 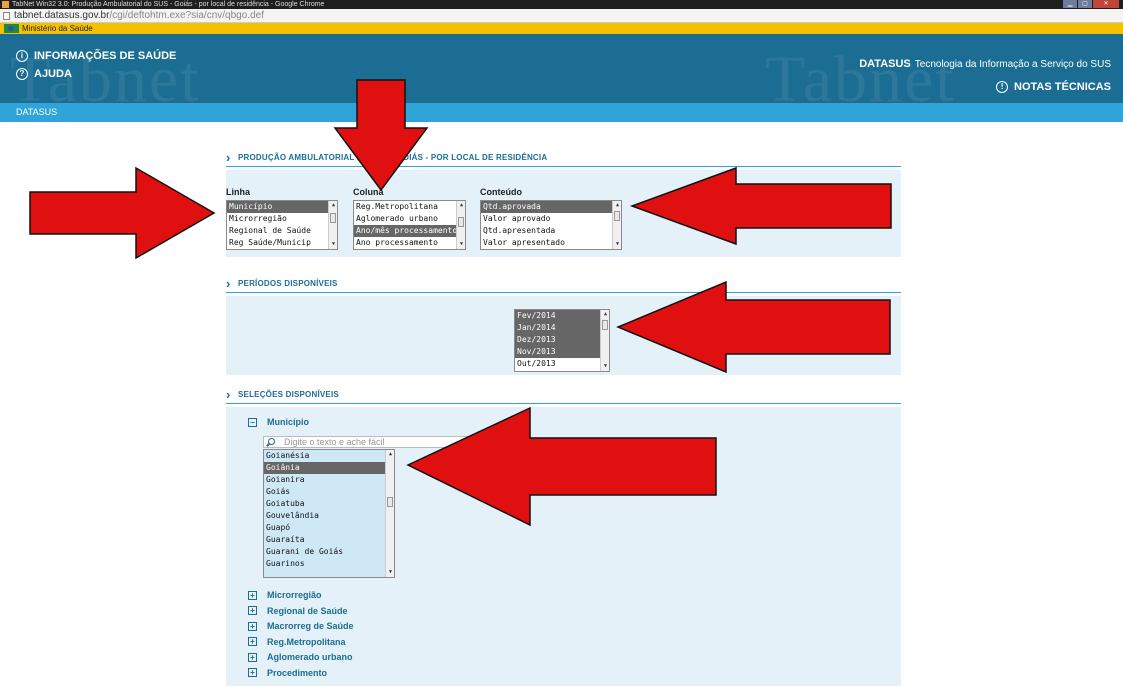 I want to click on nav-datasus-link: DATASUS, so click(x=36, y=112).